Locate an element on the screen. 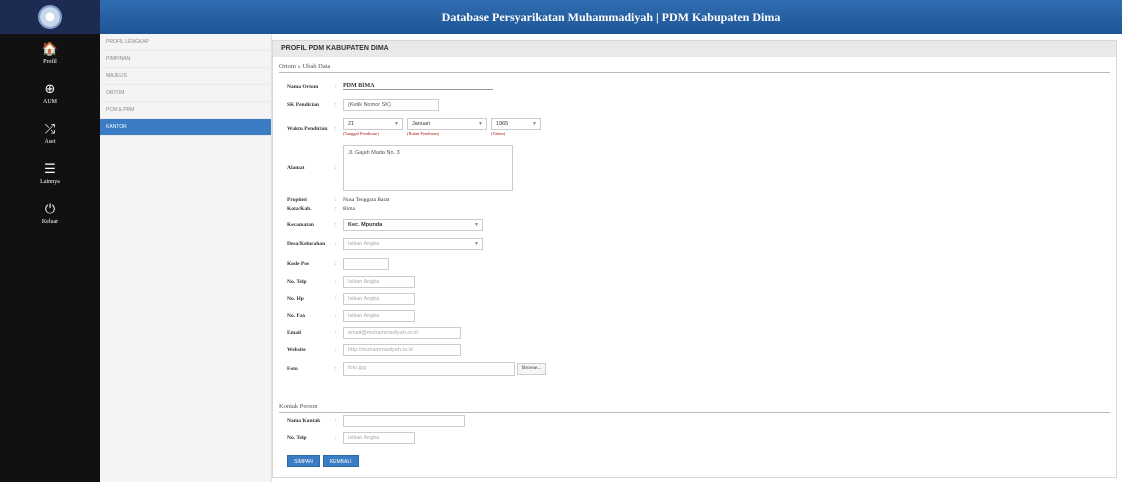  kontak-telp-input: Isikan Angka is located at coordinates (379, 438).